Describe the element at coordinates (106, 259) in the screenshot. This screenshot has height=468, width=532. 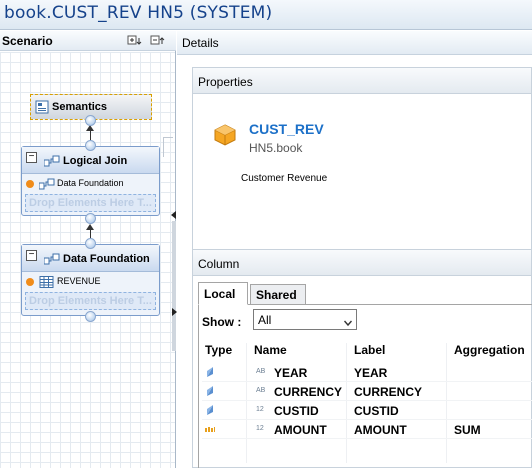
I see `data-foundation-title: Data Foundation` at that location.